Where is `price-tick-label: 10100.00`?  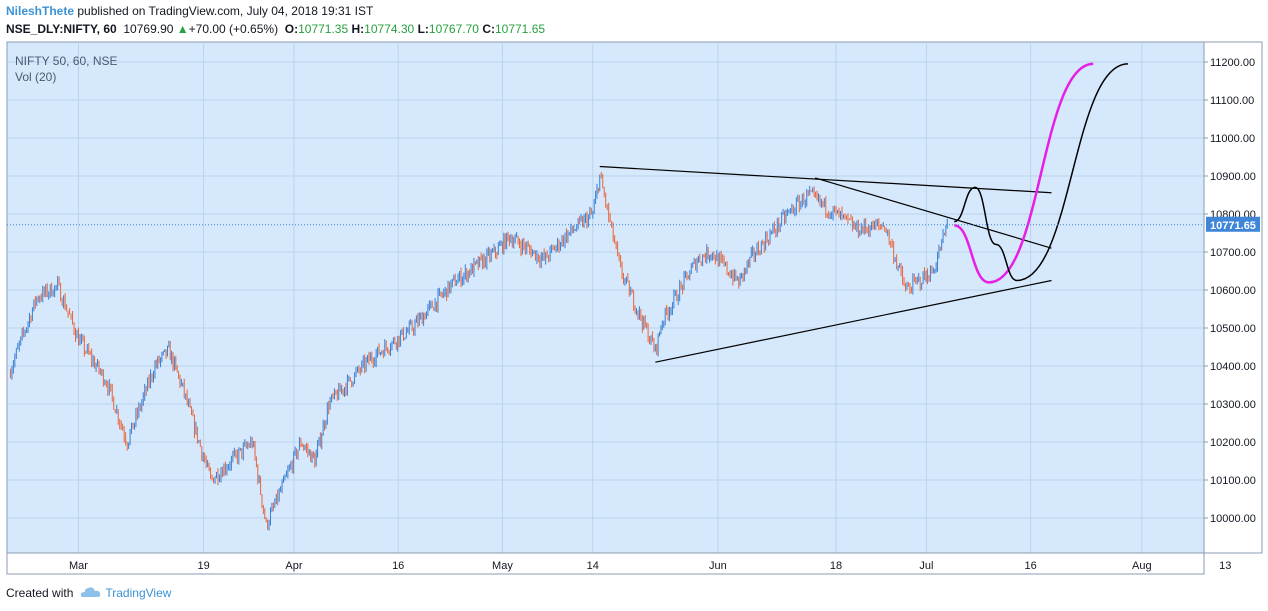 price-tick-label: 10100.00 is located at coordinates (1233, 481).